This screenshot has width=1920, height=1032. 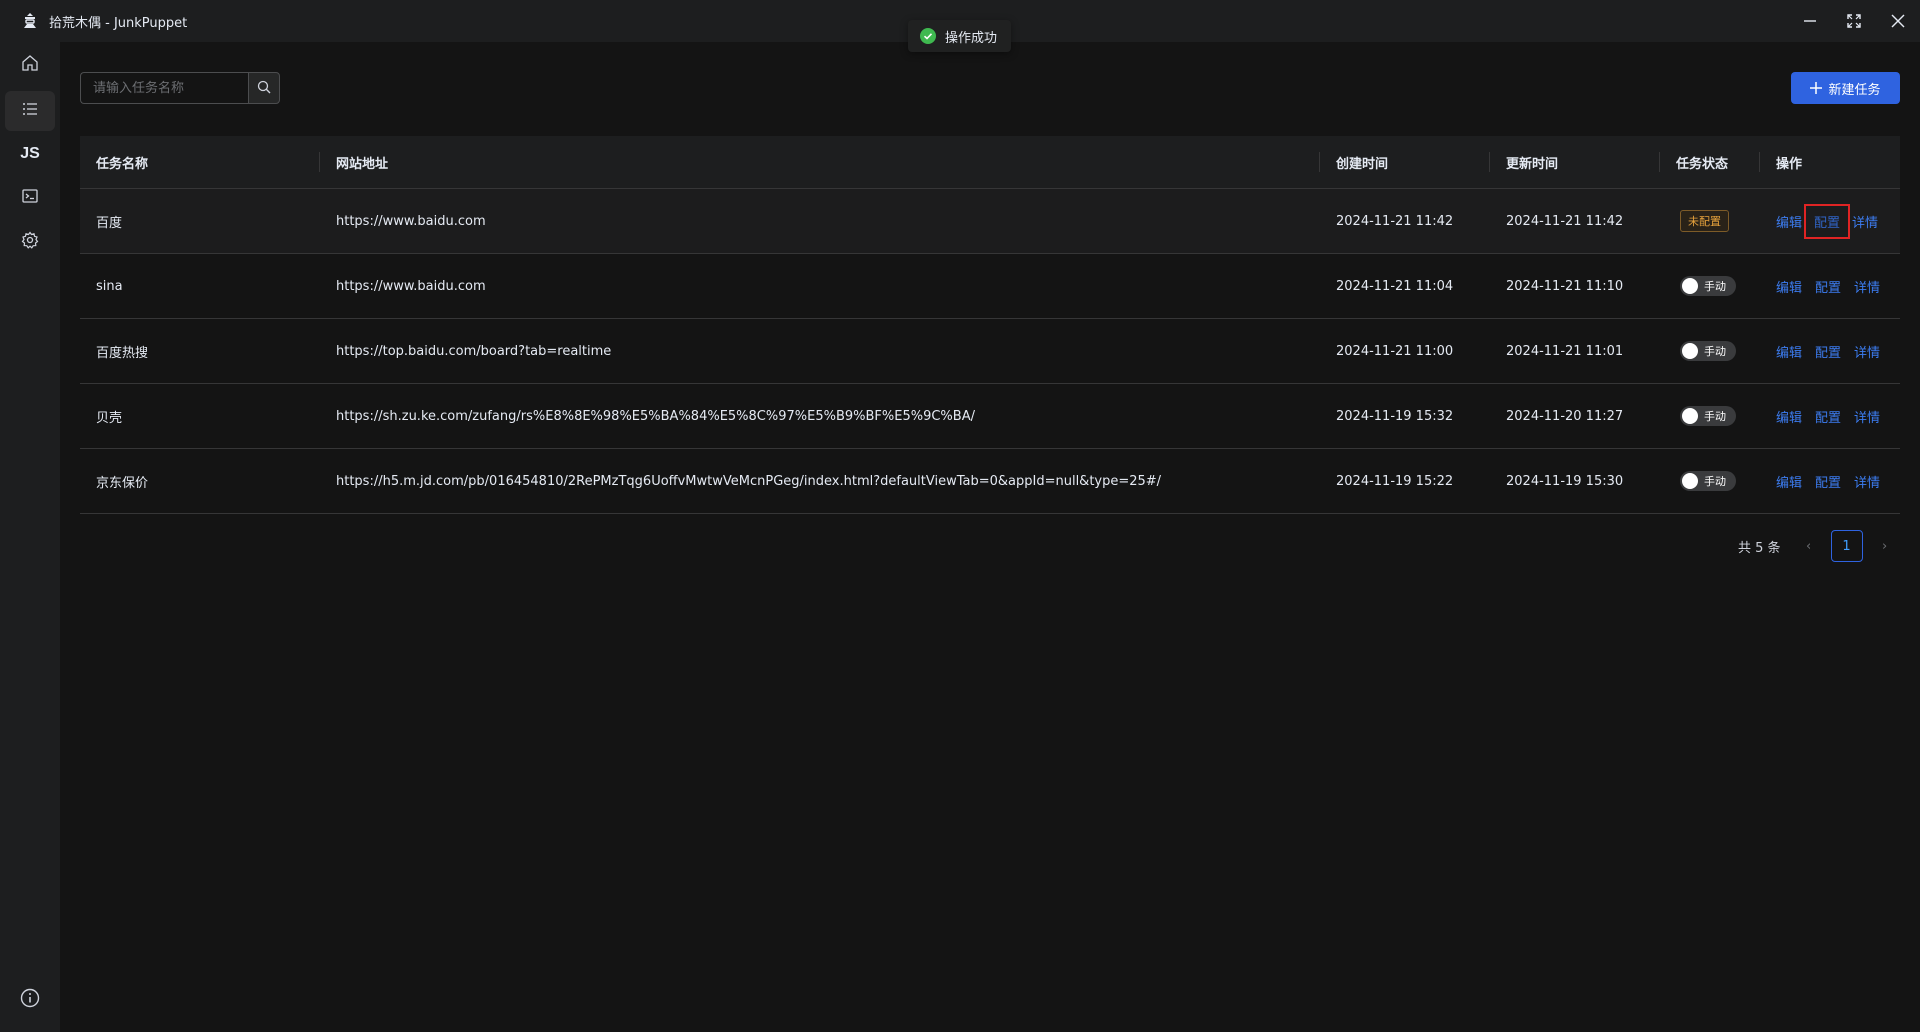 I want to click on task-created: 2024-11-19 15:22, so click(x=1395, y=481).